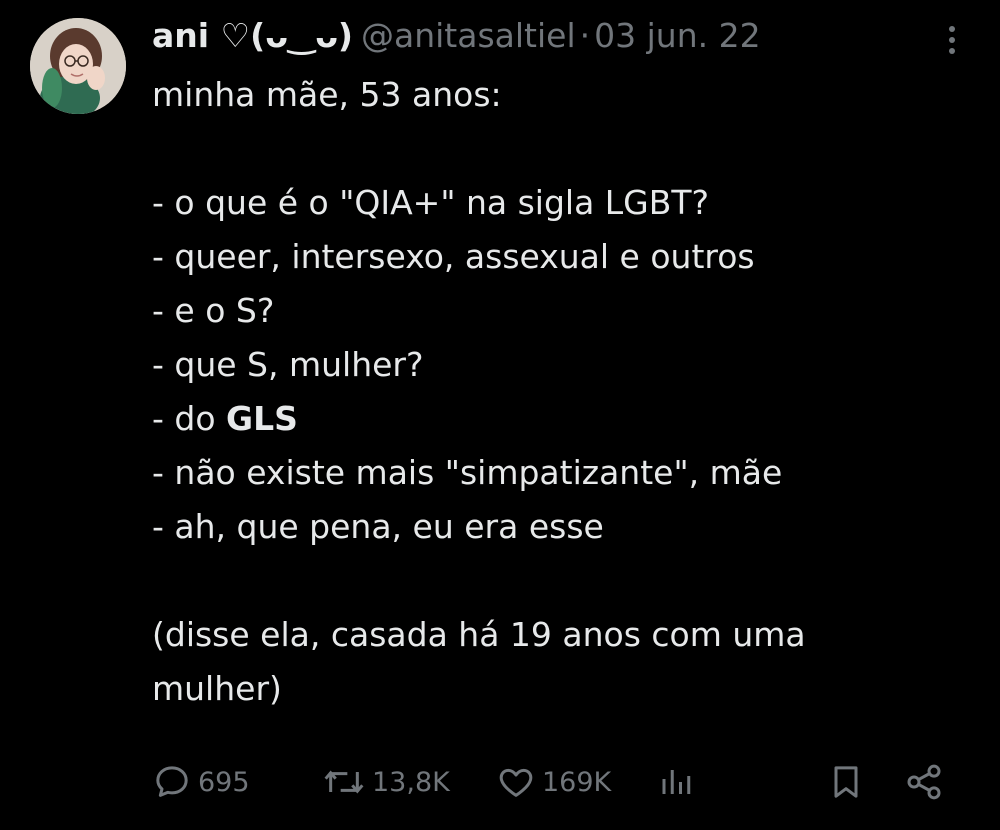 This screenshot has width=1000, height=830. I want to click on share-icon, so click(924, 782).